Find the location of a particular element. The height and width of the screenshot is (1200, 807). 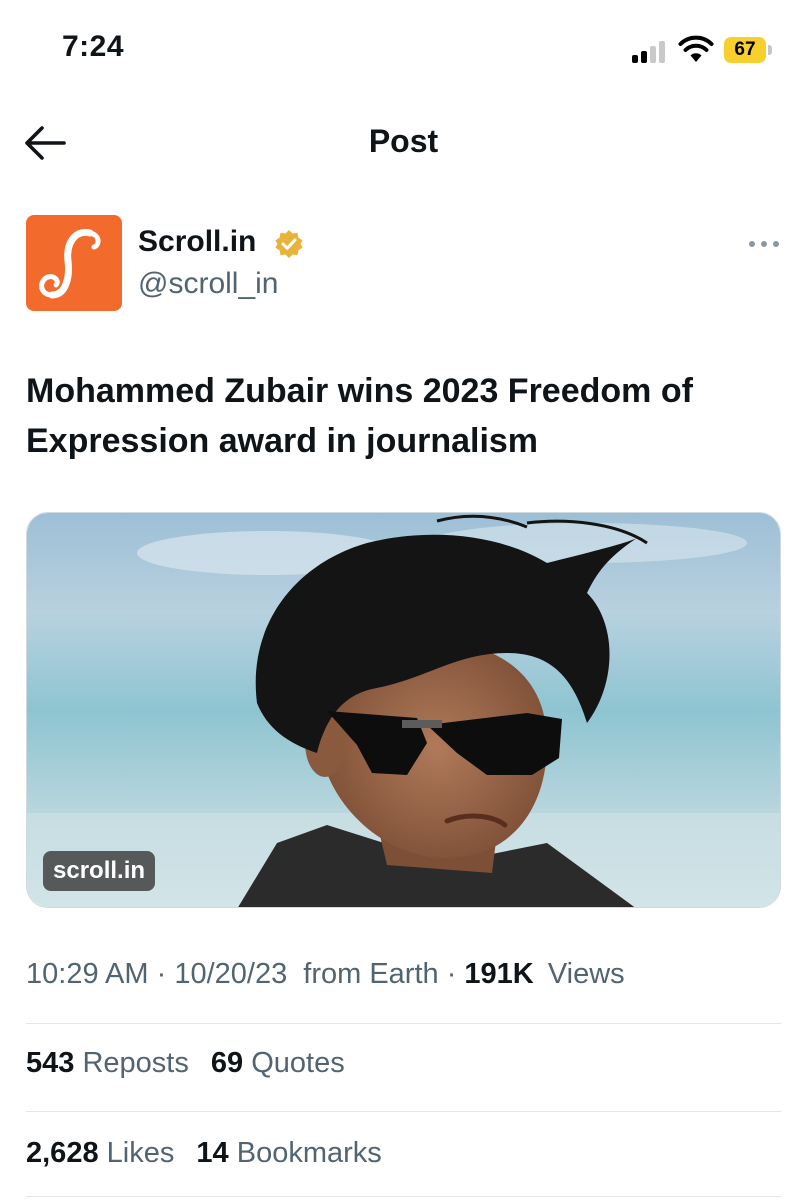

nav-header: Post is located at coordinates (403, 143).